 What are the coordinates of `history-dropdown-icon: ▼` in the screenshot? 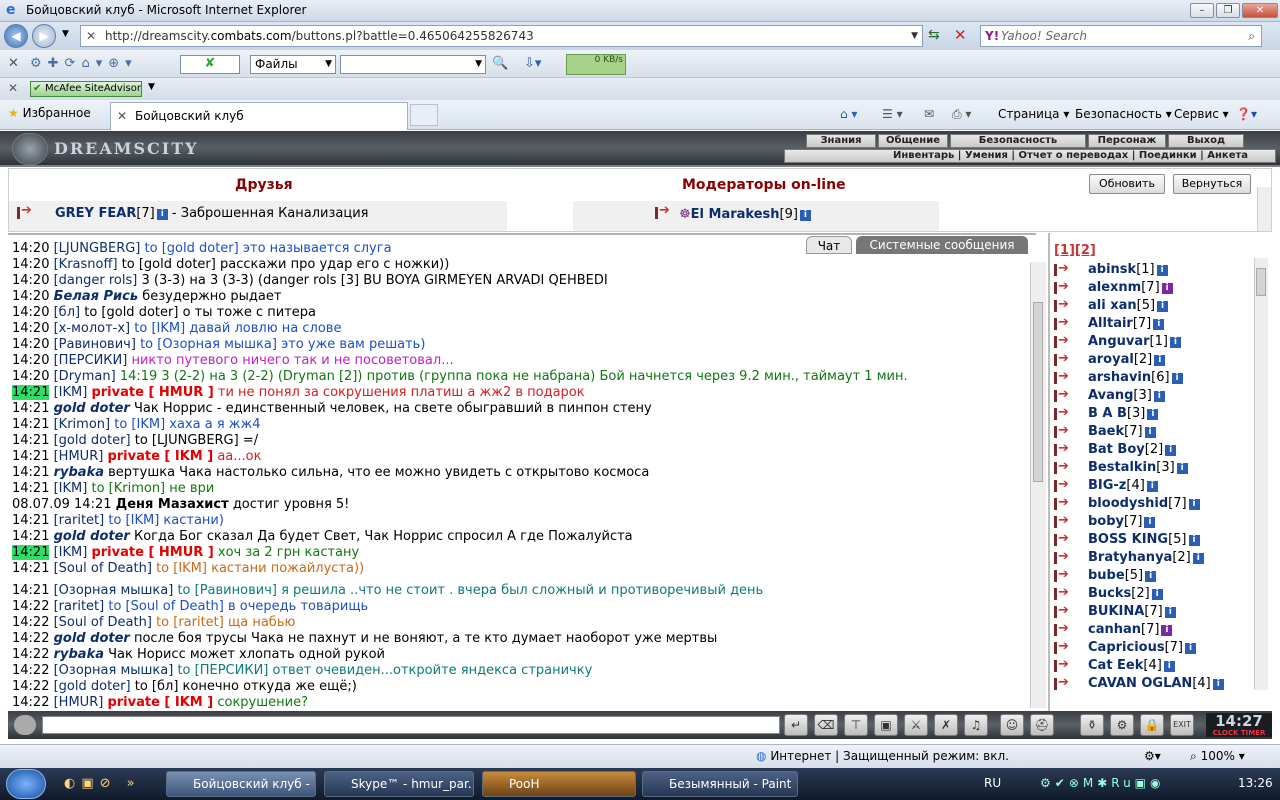 It's located at (65, 34).